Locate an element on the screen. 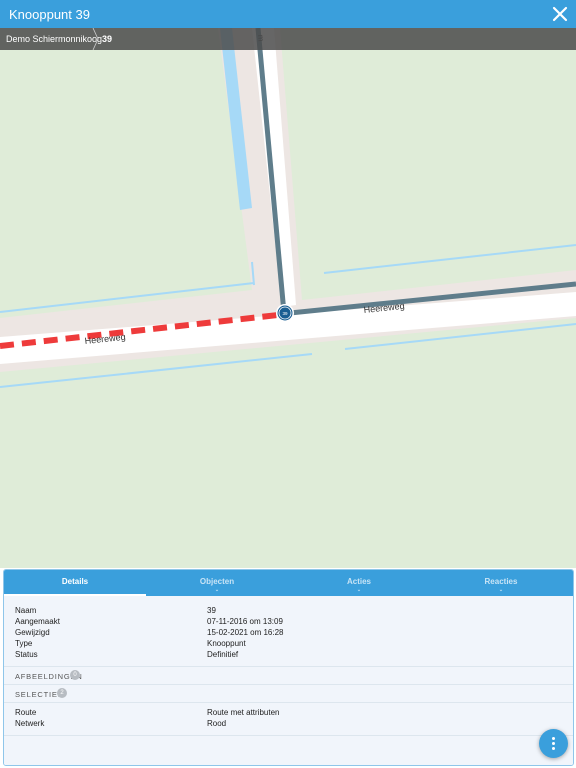 This screenshot has height=768, width=576. breadcrumb-item-node: 39 is located at coordinates (107, 39).